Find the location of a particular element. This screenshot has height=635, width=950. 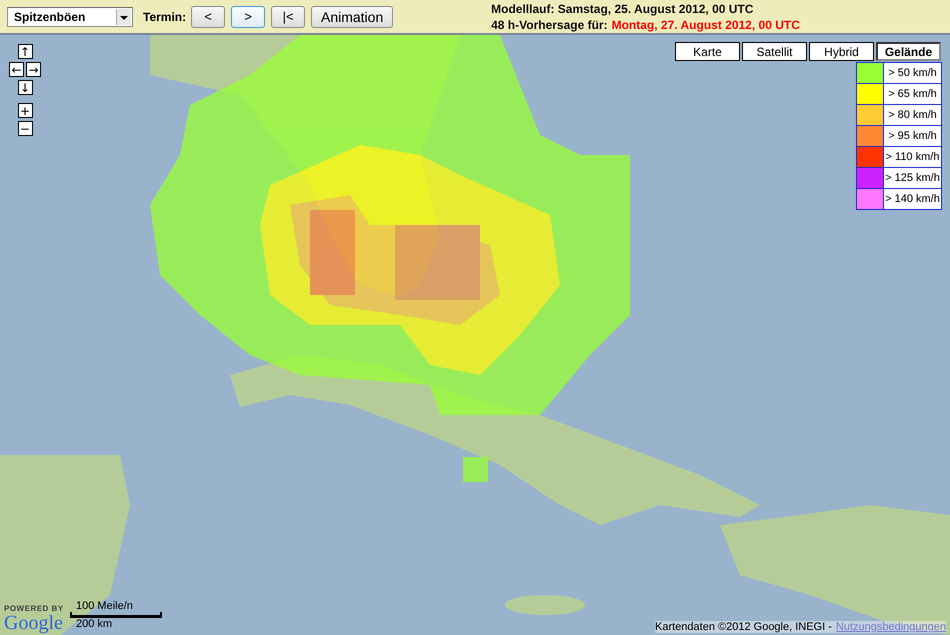

map-type-tab: Hybrid is located at coordinates (841, 51).